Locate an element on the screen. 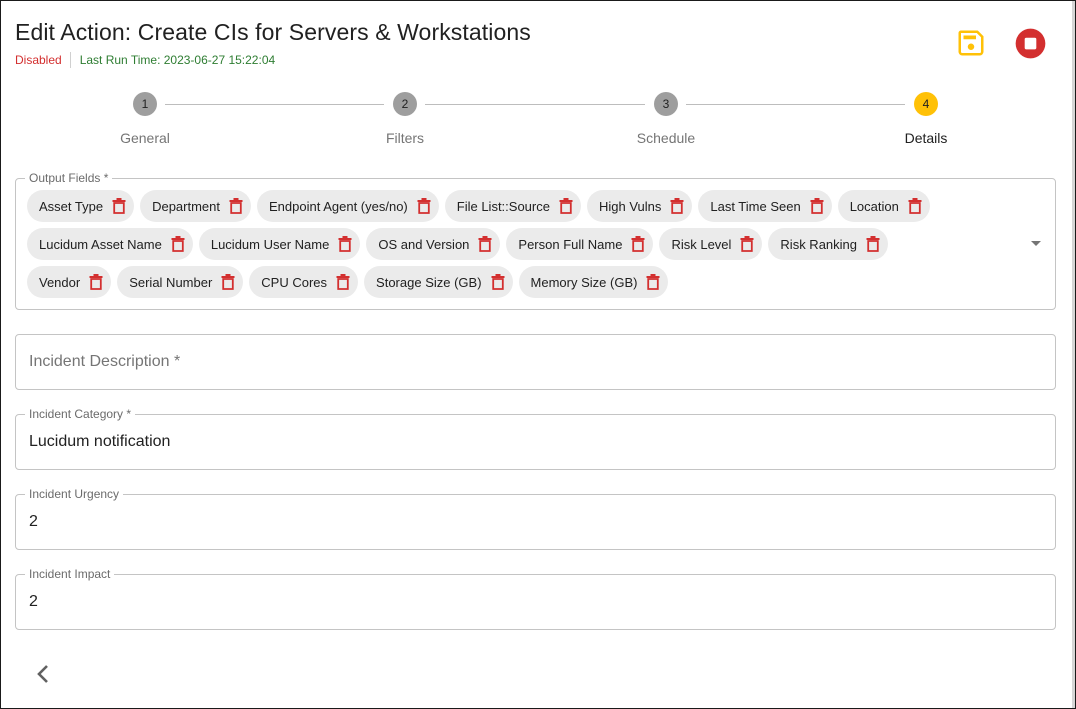 This screenshot has width=1076, height=709. step-schedule: 3 Schedule is located at coordinates (666, 119).